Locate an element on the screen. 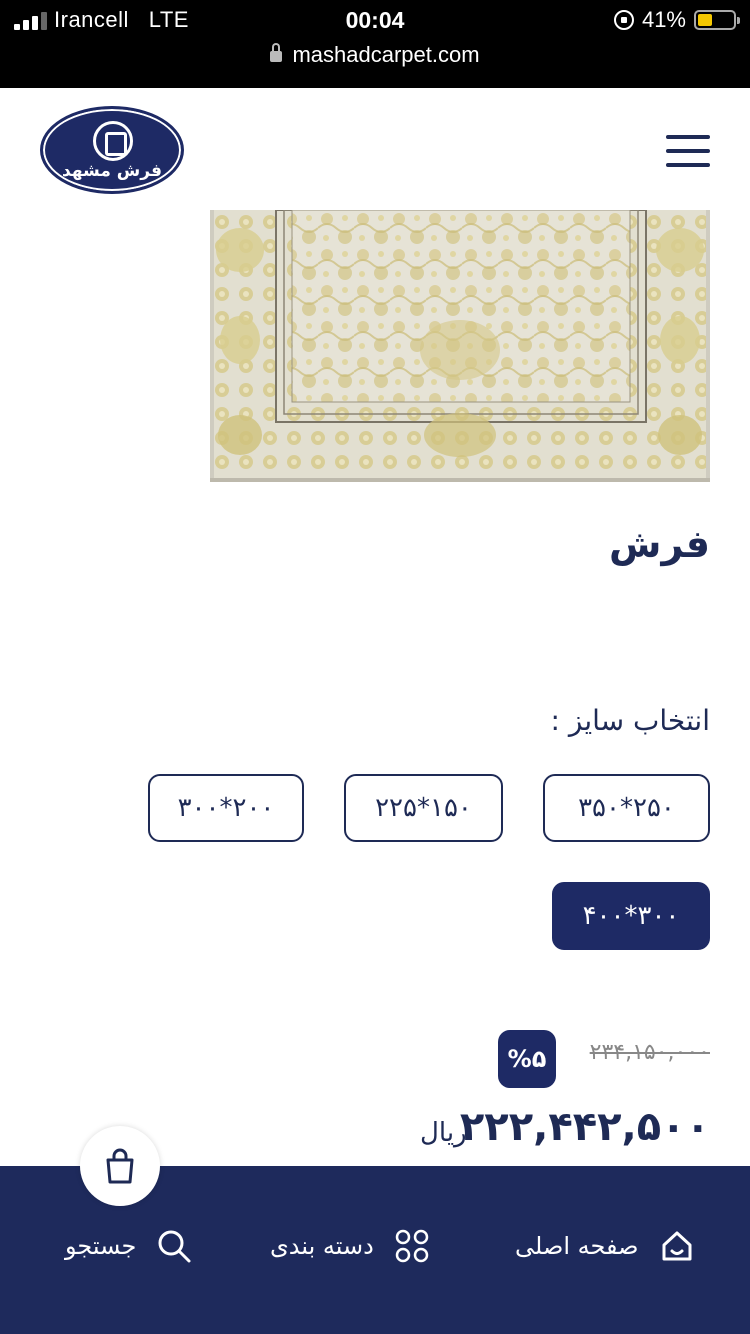 The image size is (750, 1334). final-price: ۲۲۲,۴۴۲,۵۰۰ is located at coordinates (584, 1127).